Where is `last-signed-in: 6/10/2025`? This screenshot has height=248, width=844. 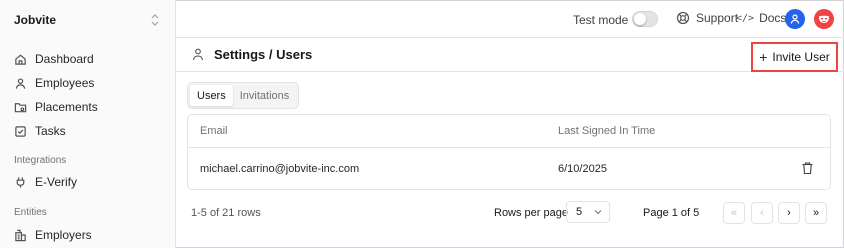 last-signed-in: 6/10/2025 is located at coordinates (582, 169).